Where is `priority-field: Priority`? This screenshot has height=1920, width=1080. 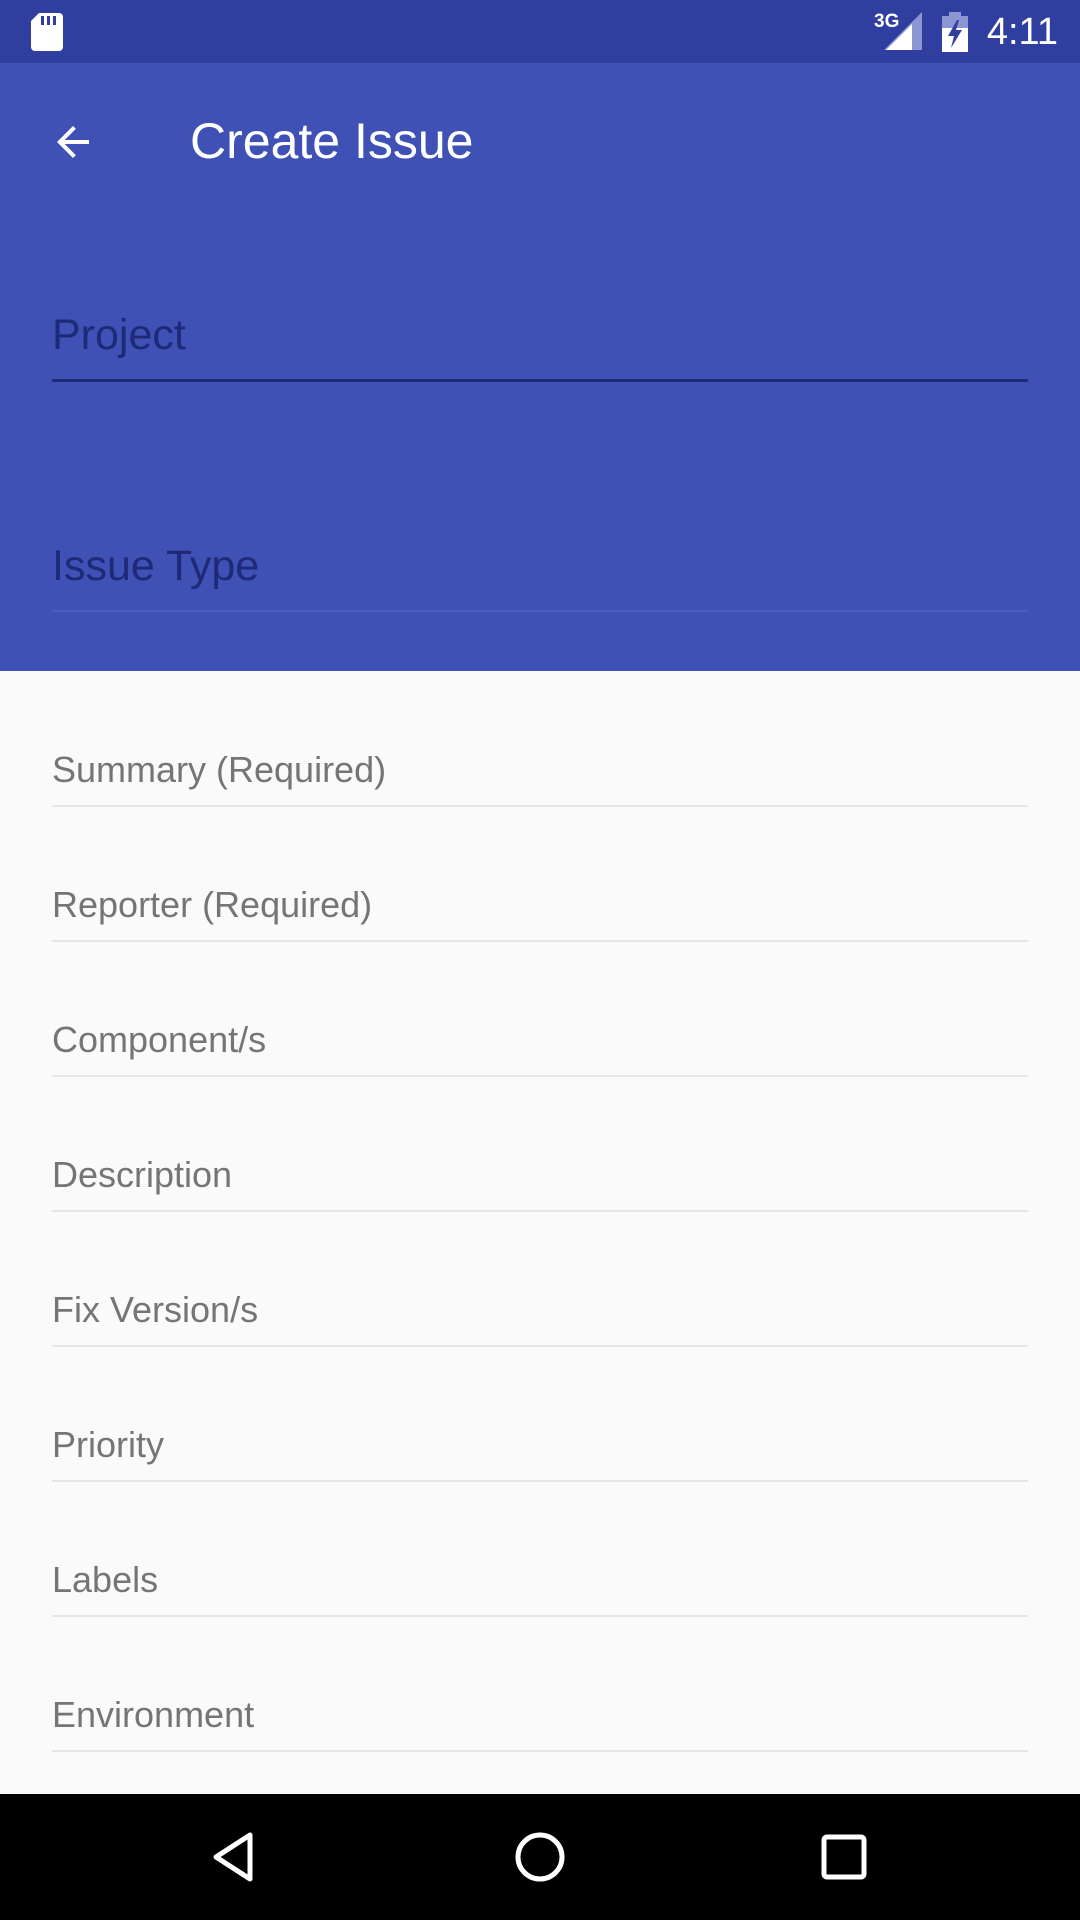
priority-field: Priority is located at coordinates (540, 1414).